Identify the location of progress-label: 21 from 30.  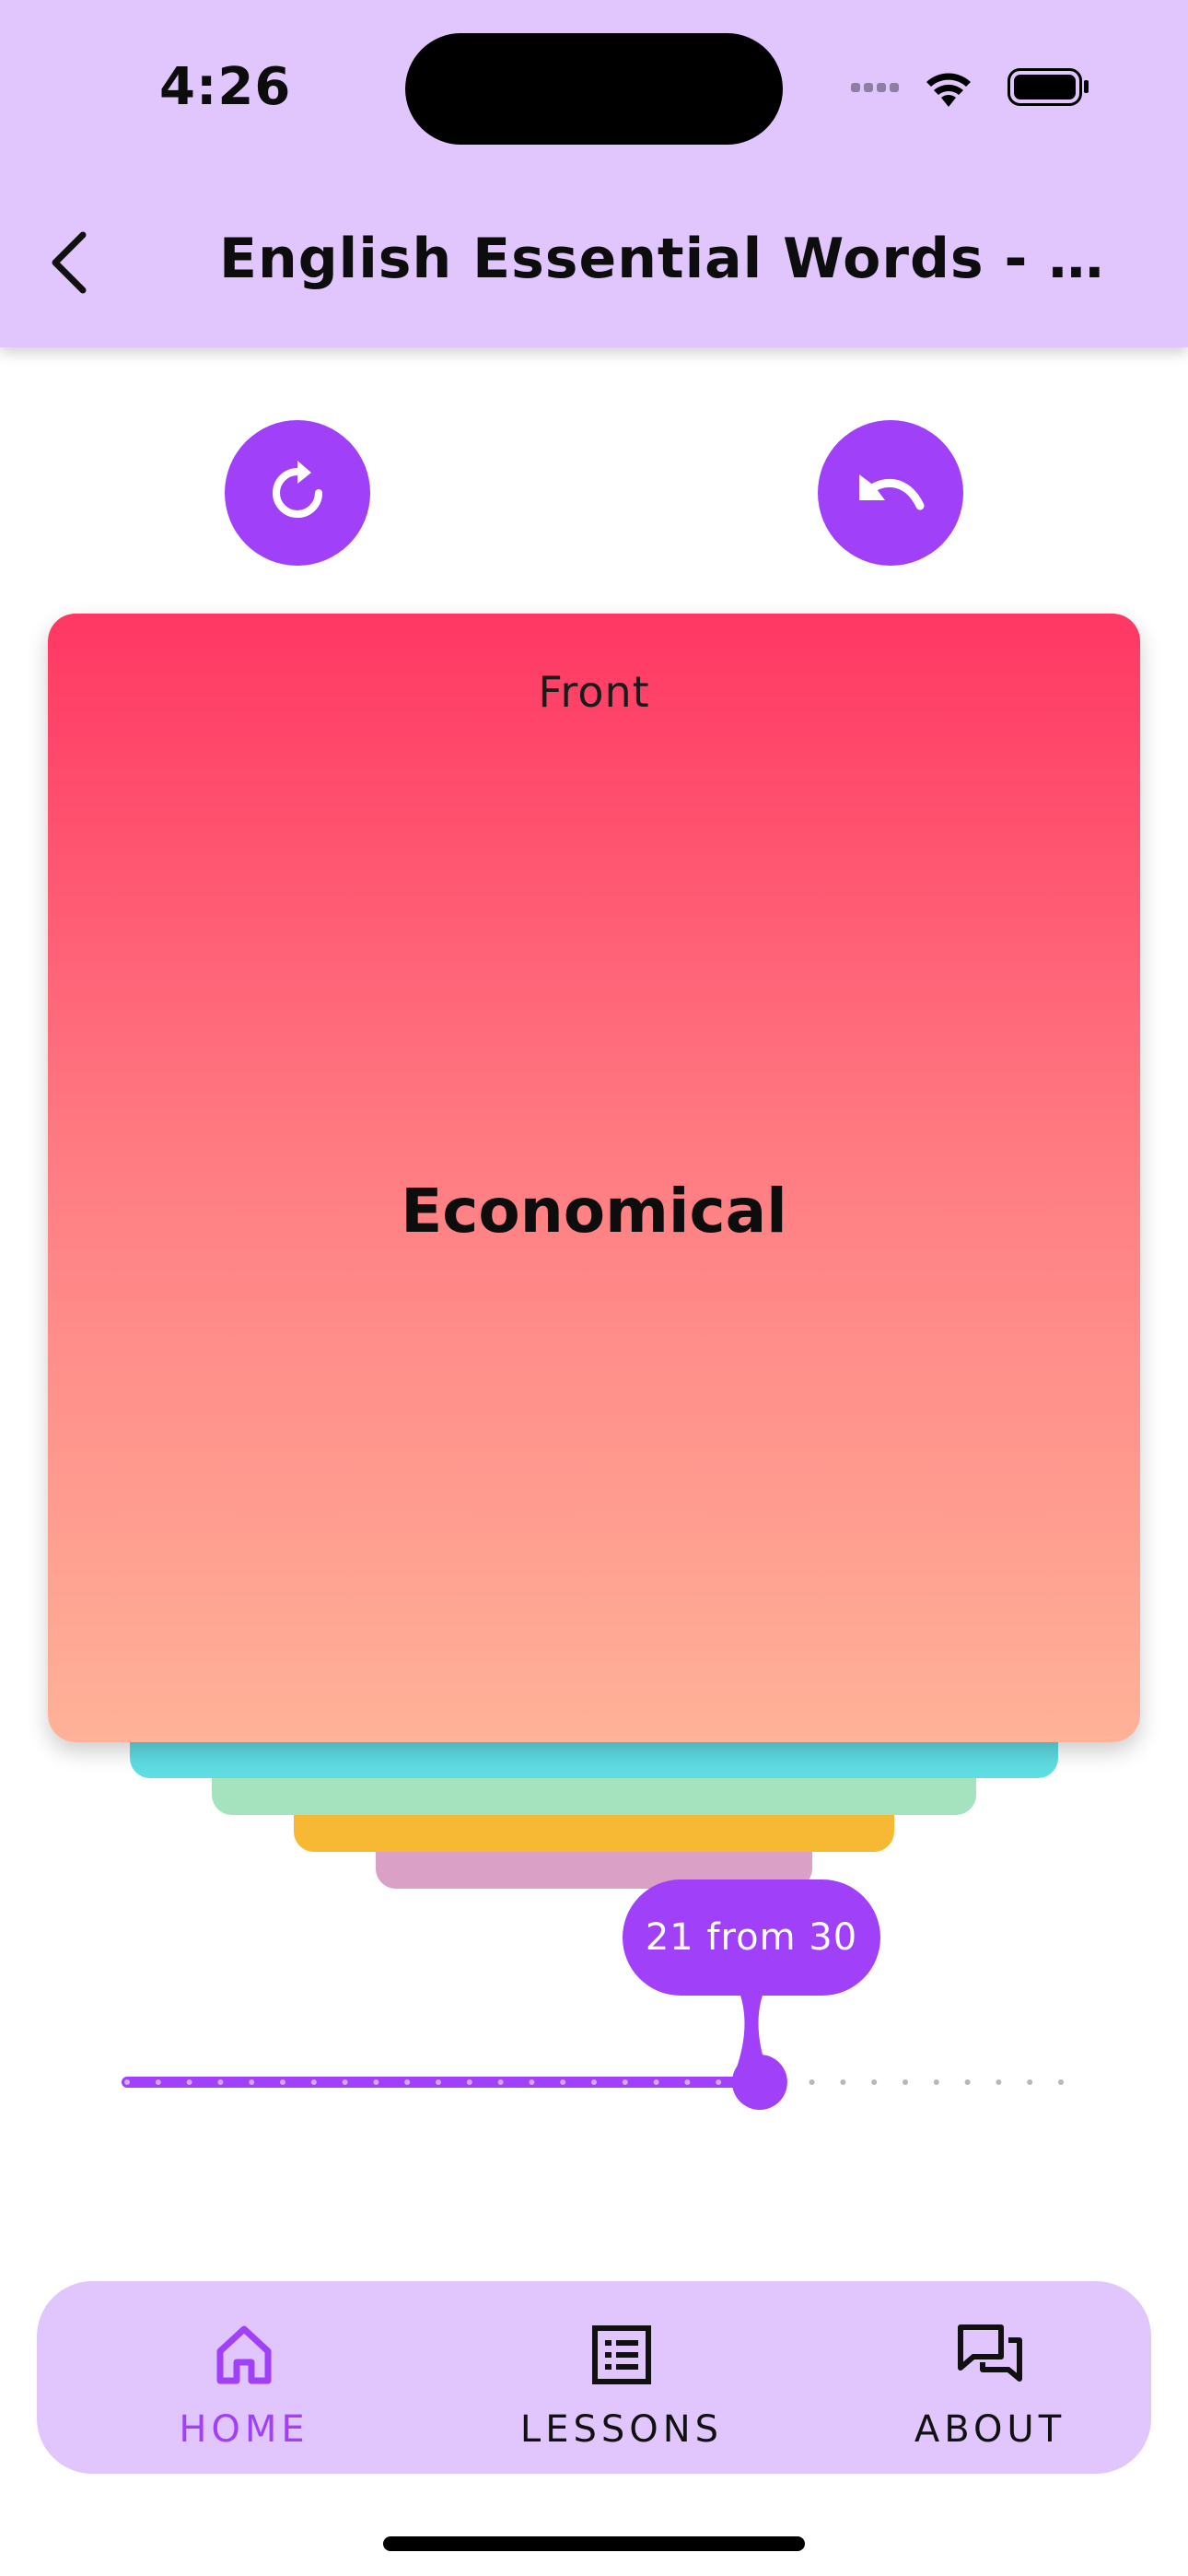
(751, 1937).